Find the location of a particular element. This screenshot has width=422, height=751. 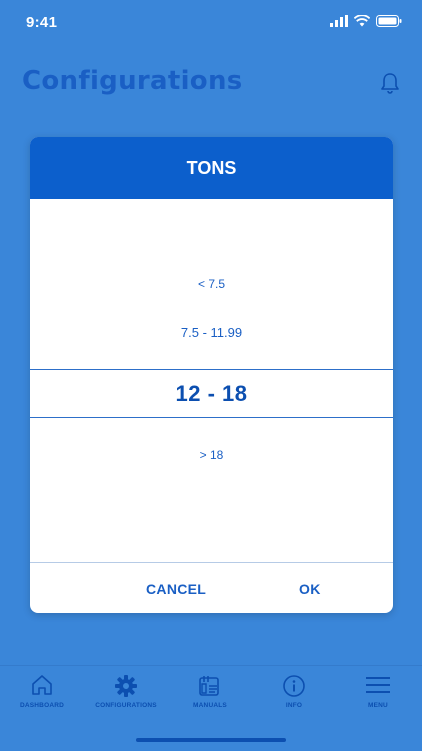

gear-icon is located at coordinates (126, 688).